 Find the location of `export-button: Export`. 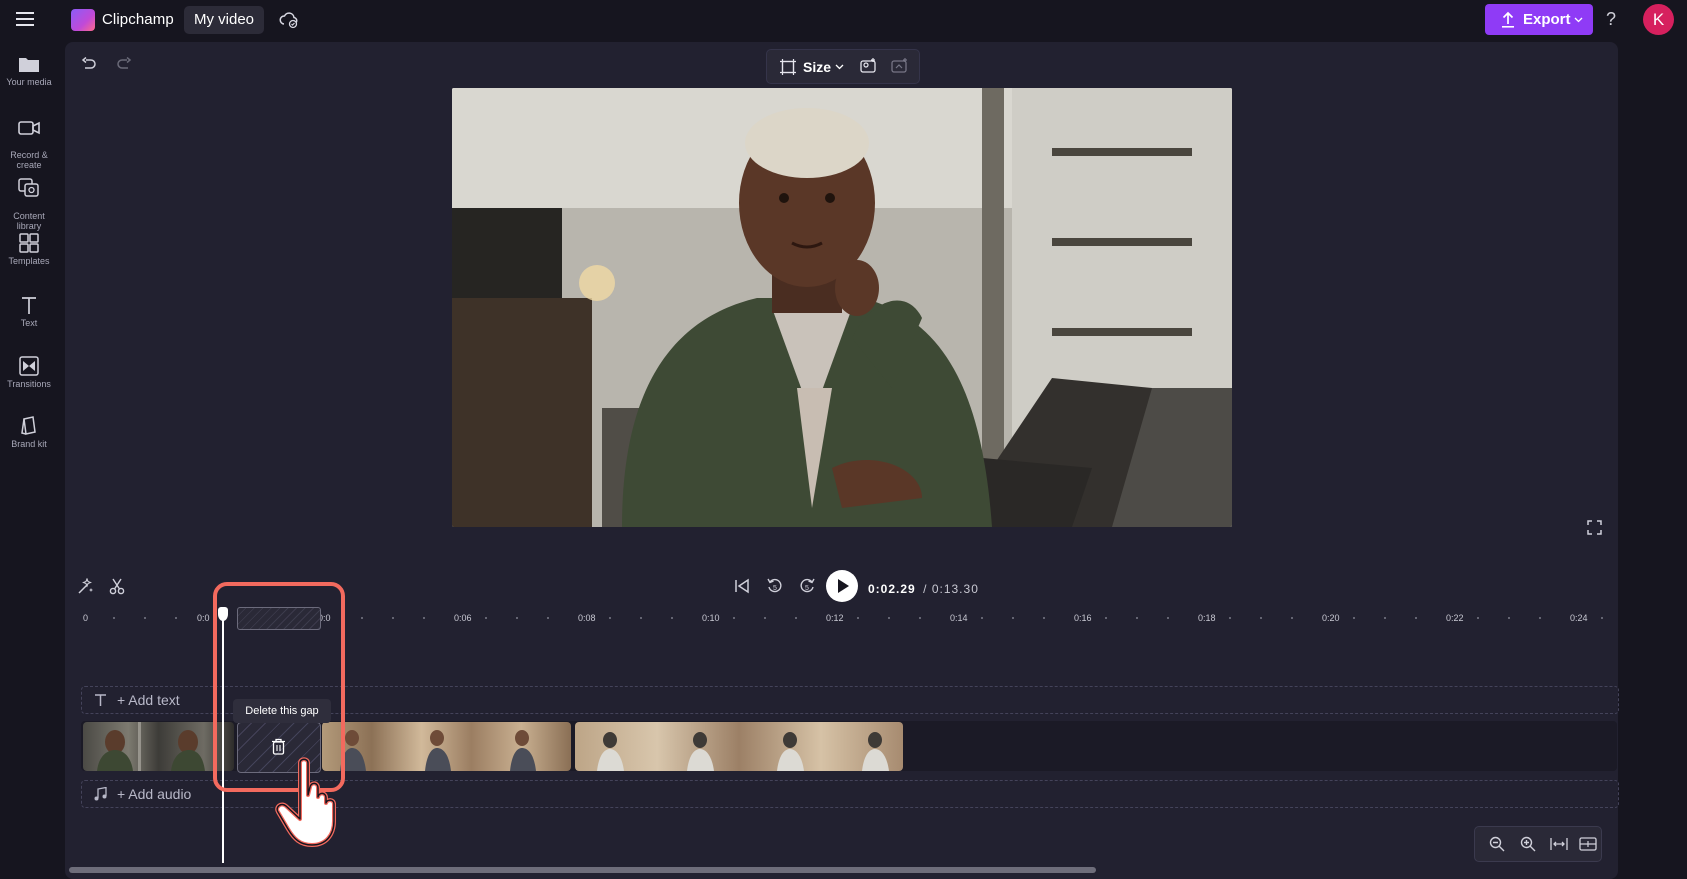

export-button: Export is located at coordinates (1539, 19).